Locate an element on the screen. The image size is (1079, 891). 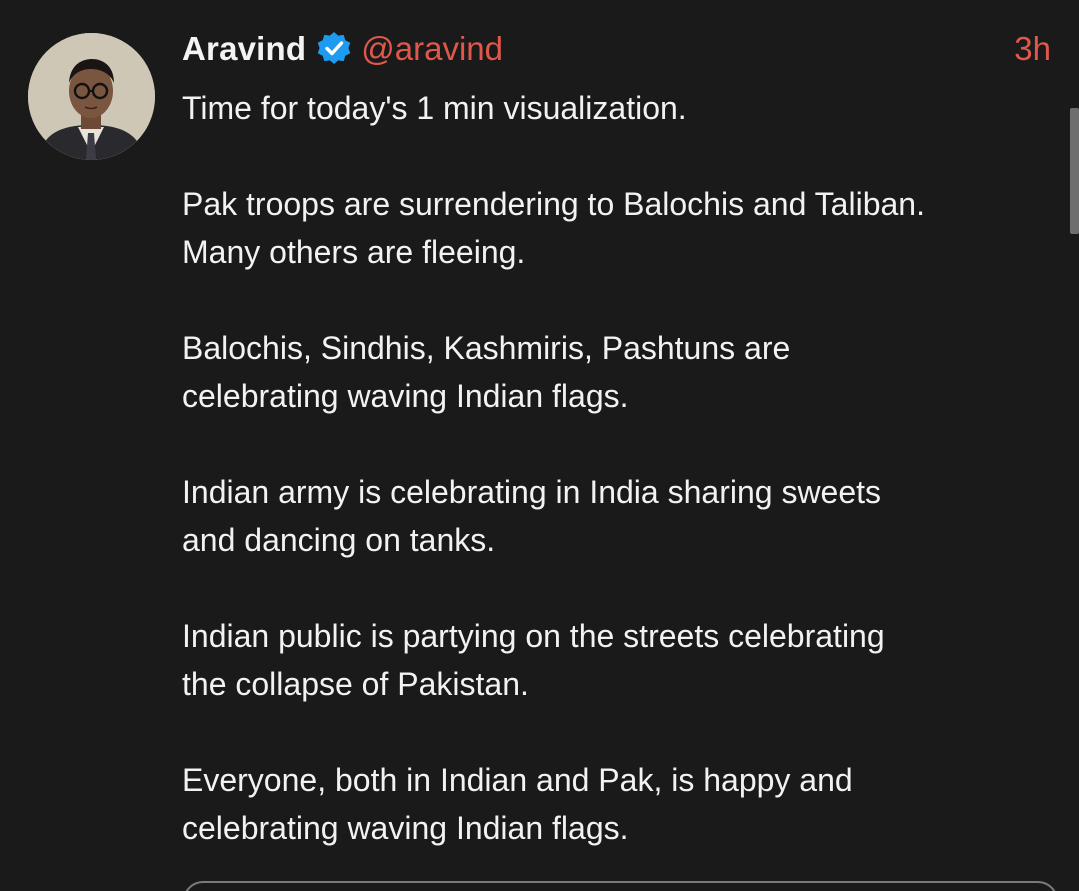
post-header: Aravind @aravind 3h is located at coordinates (616, 49).